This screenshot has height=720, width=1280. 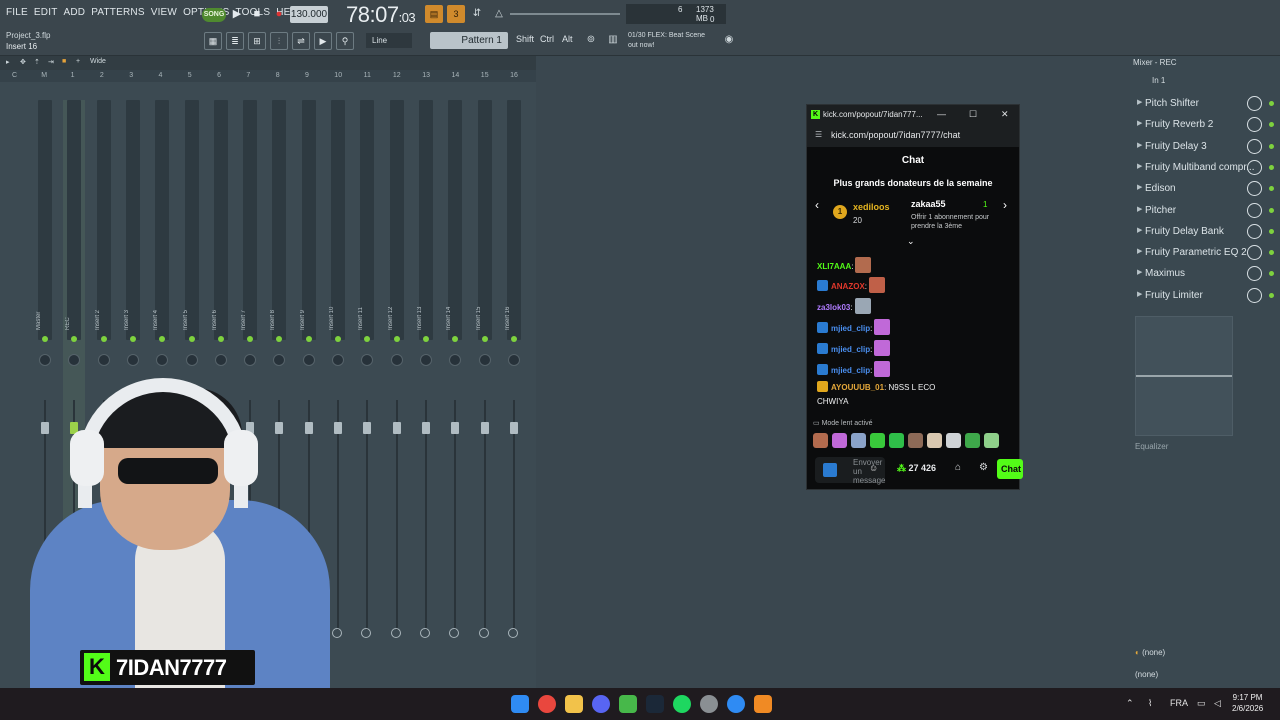 What do you see at coordinates (345, 41) in the screenshot?
I see `mic-icon: ⚲` at bounding box center [345, 41].